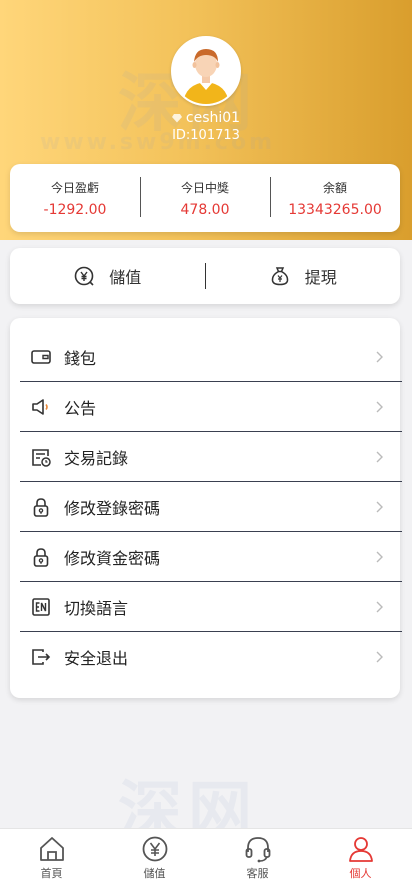 The height and width of the screenshot is (886, 412). I want to click on profile-header: ceshi01 ID:101713, so click(206, 89).